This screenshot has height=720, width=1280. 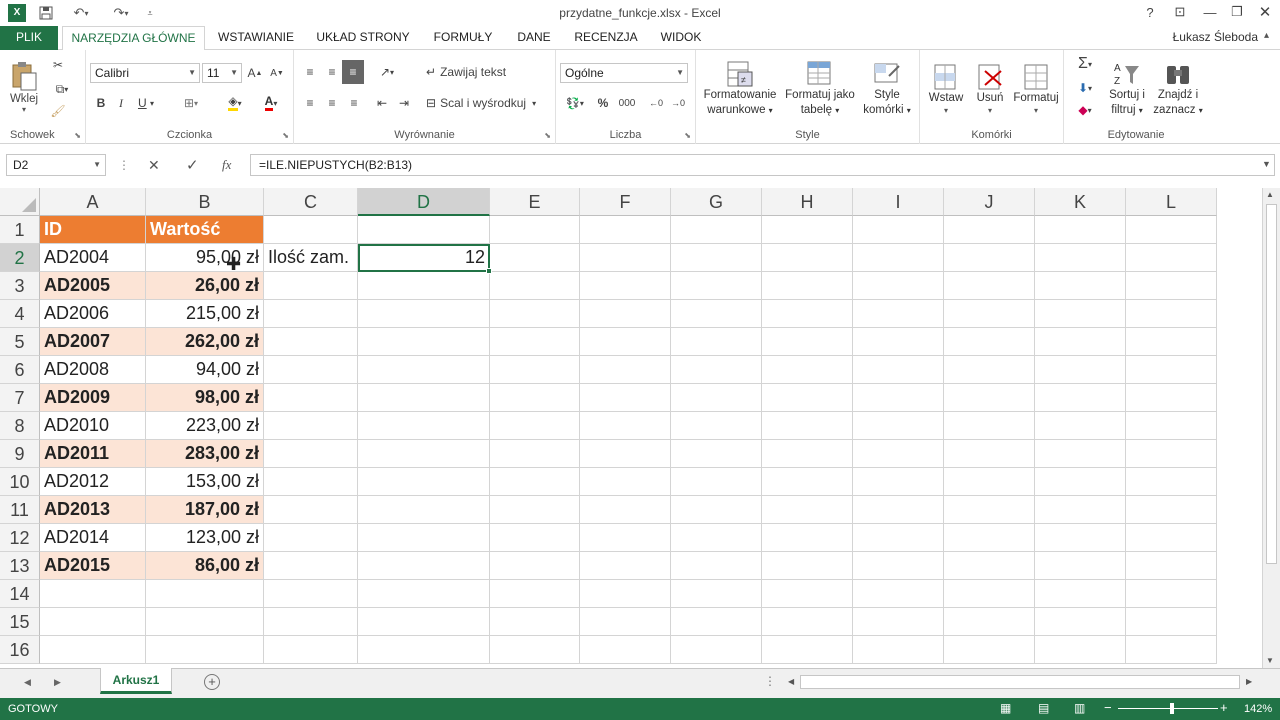 What do you see at coordinates (271, 103) in the screenshot?
I see `font-color-icon: A ▾` at bounding box center [271, 103].